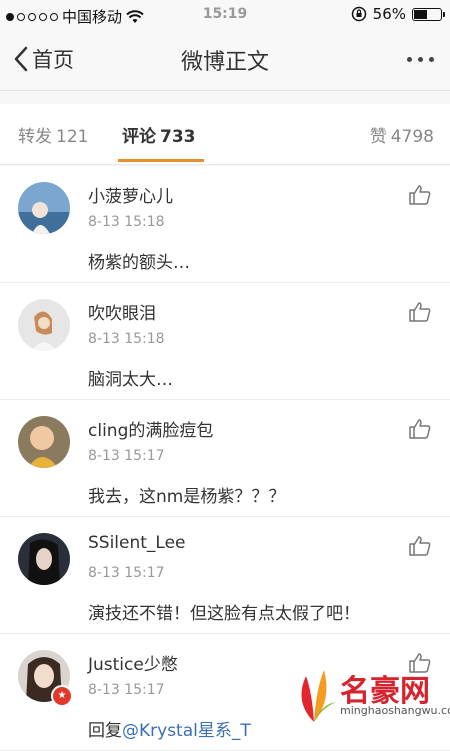 This screenshot has width=450, height=751. I want to click on reply-prefix: 回复, so click(105, 731).